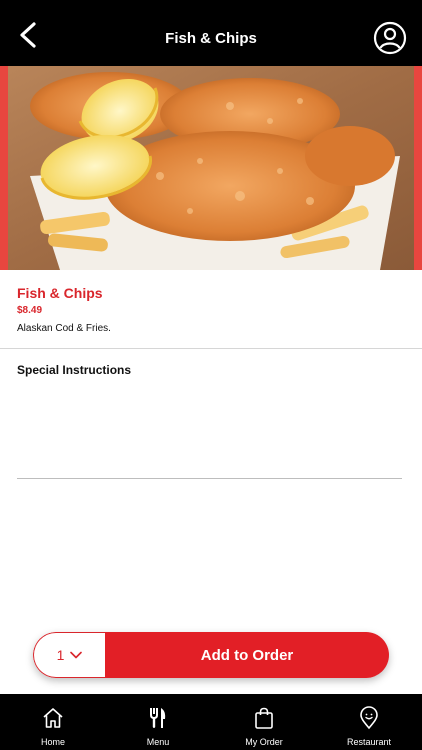 Image resolution: width=422 pixels, height=750 pixels. Describe the element at coordinates (369, 742) in the screenshot. I see `tab-label: Restaurant` at that location.